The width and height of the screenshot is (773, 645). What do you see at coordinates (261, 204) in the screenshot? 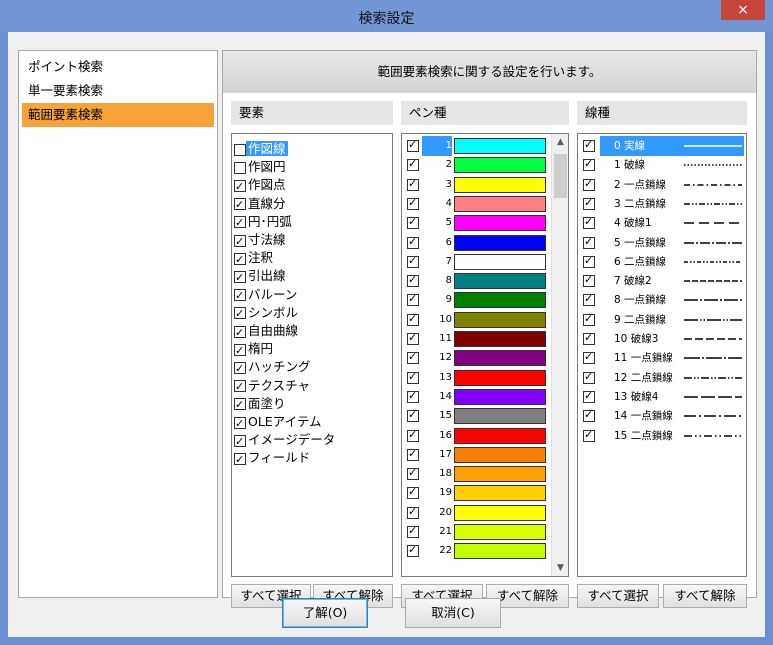
I see `element-list-item: 直線分` at bounding box center [261, 204].